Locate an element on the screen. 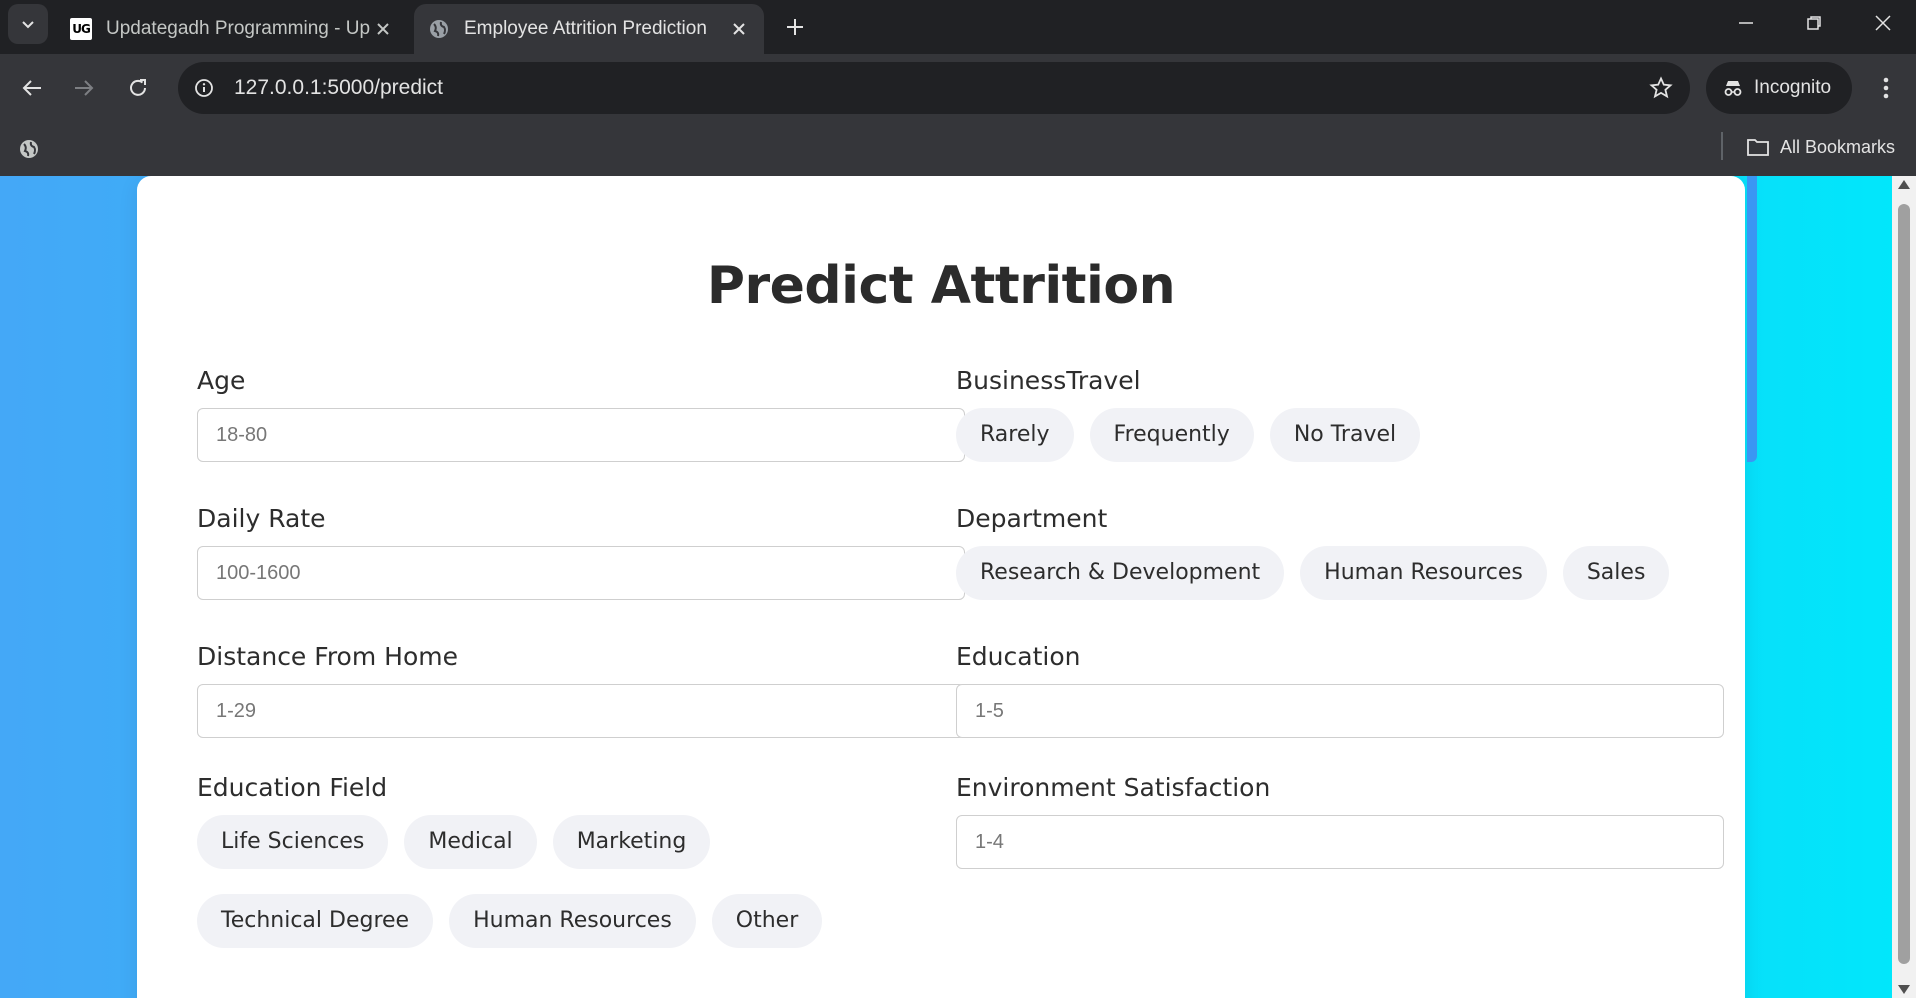 The width and height of the screenshot is (1916, 998). reload-icon is located at coordinates (138, 87).